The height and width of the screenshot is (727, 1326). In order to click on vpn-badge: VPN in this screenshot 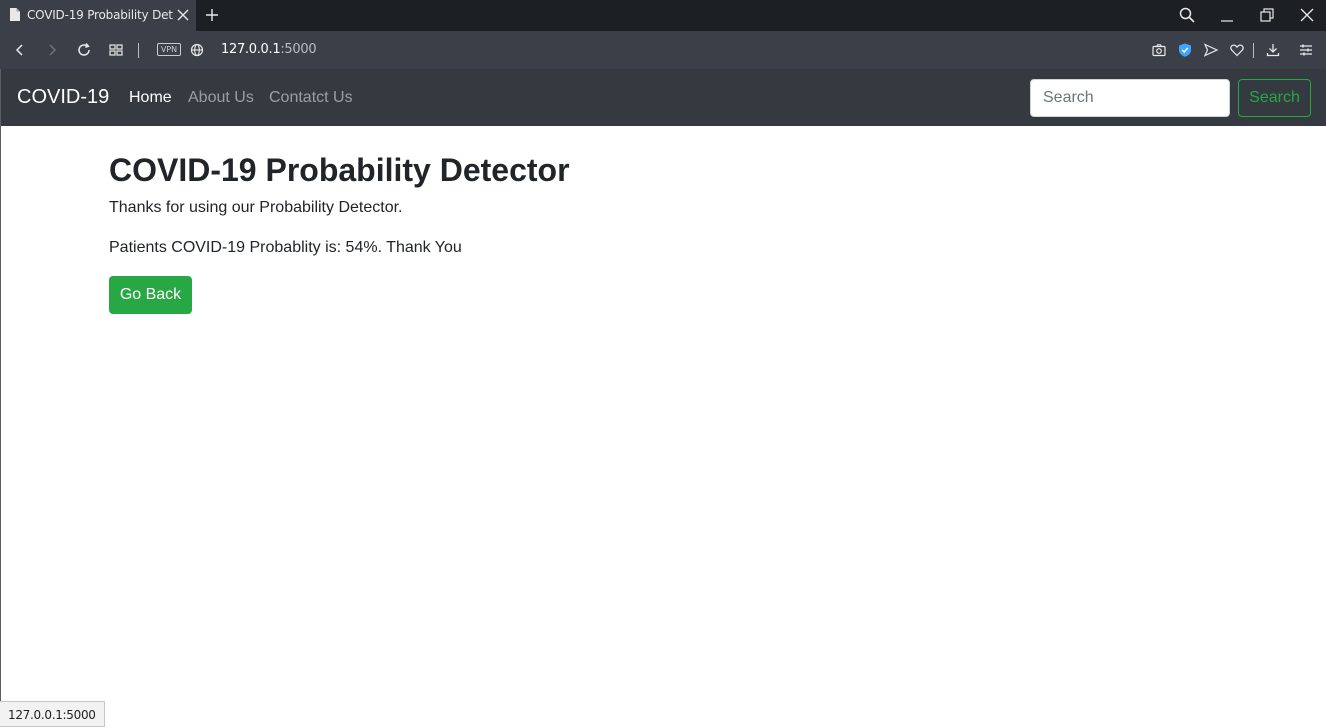, I will do `click(169, 49)`.